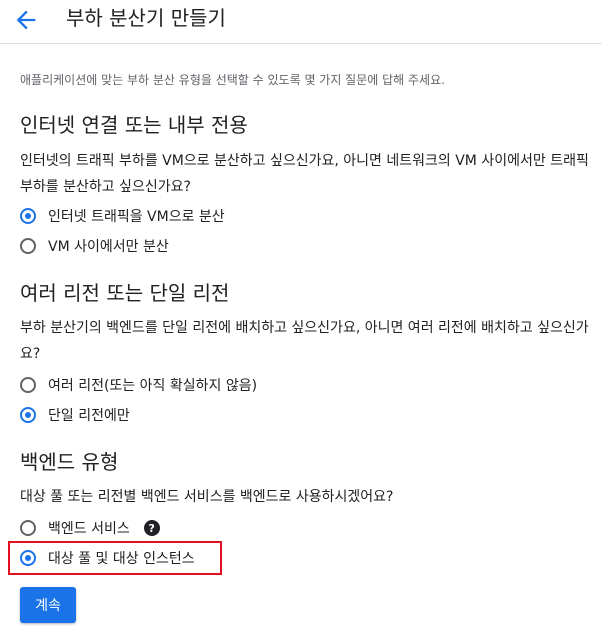 The height and width of the screenshot is (637, 602). I want to click on option-internet-to-vm: 인터넷 트래픽을 VM으로 분산, so click(122, 216).